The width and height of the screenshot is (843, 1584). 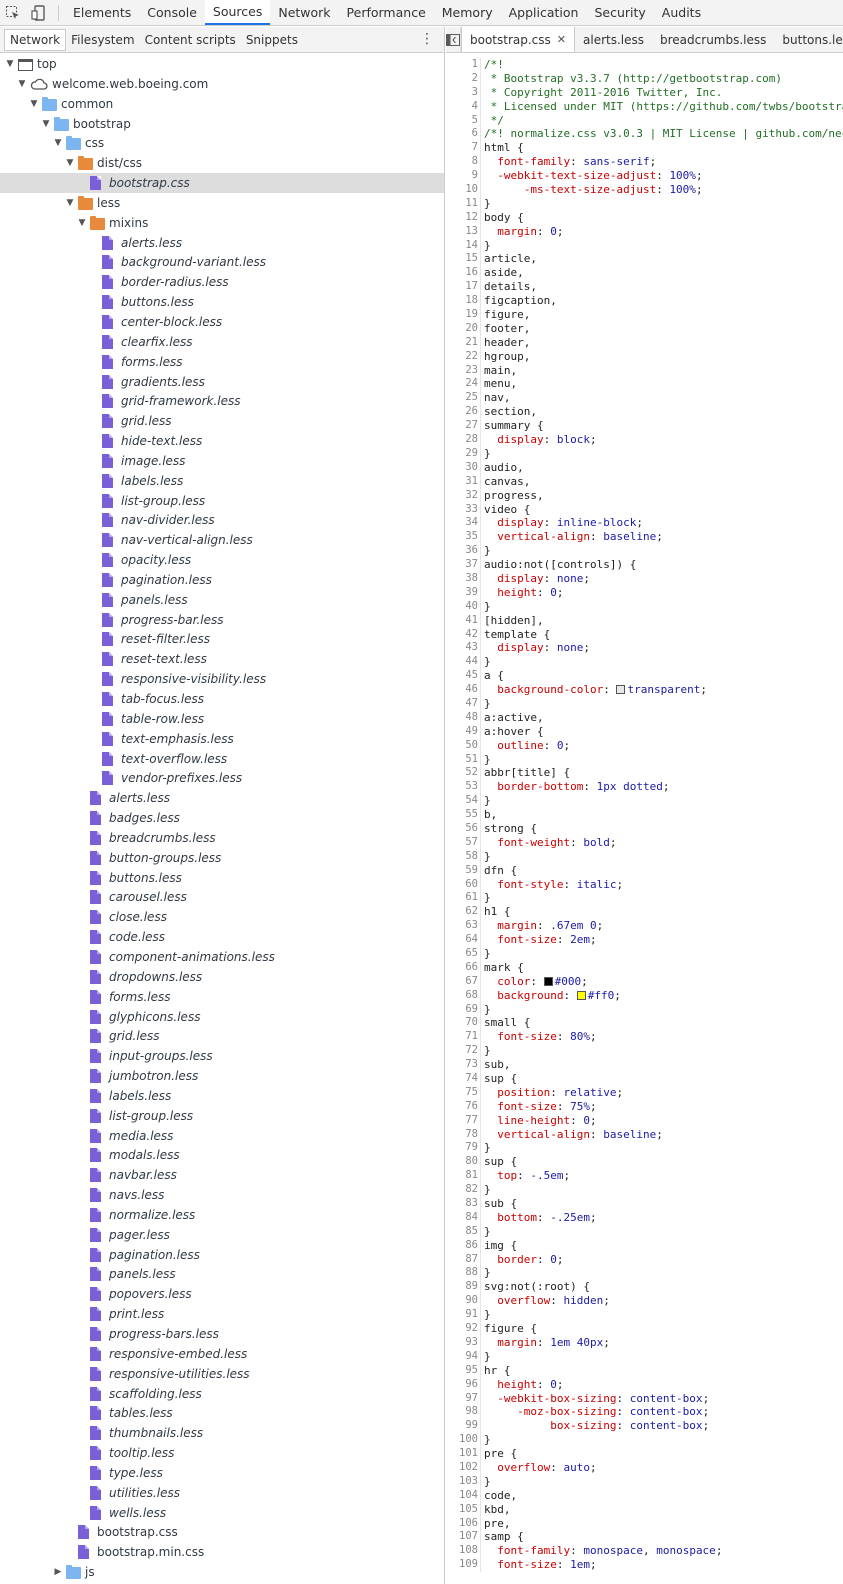 I want to click on line-number: 47, so click(x=463, y=703).